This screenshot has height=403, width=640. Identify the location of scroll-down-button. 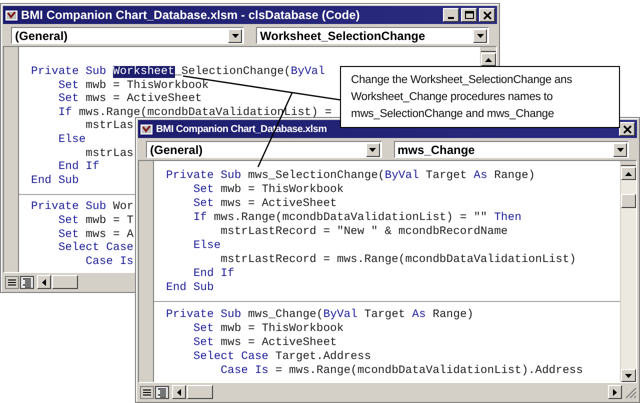
(628, 375).